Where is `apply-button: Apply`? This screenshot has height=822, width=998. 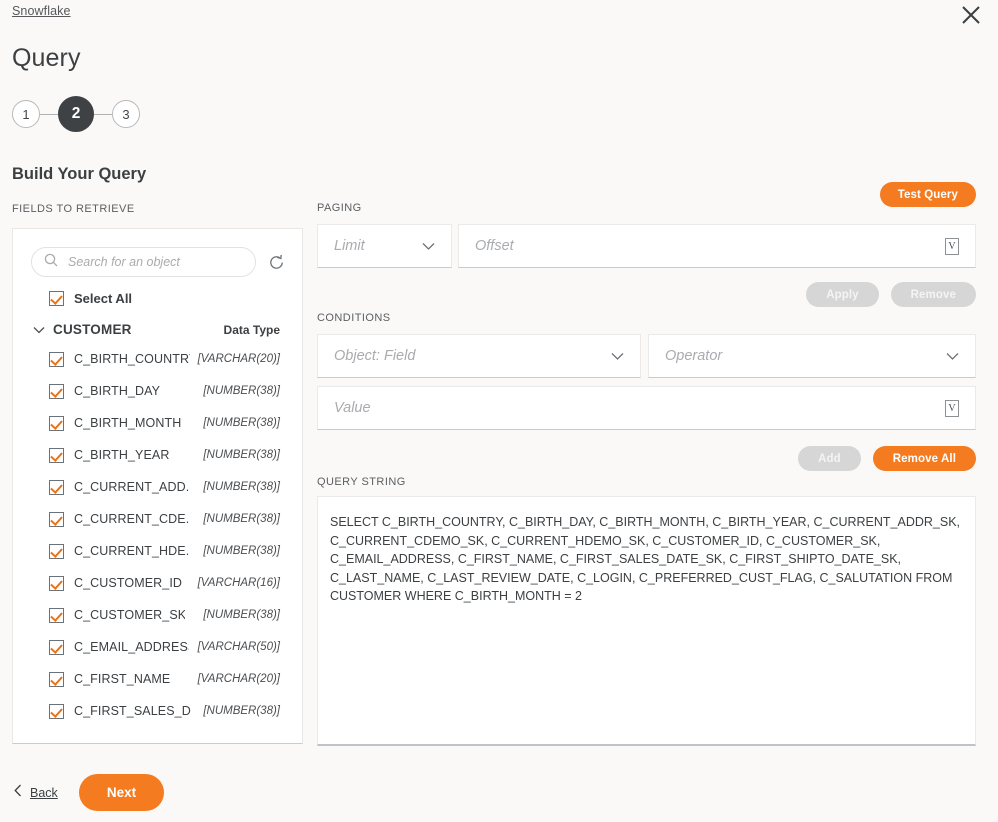 apply-button: Apply is located at coordinates (842, 294).